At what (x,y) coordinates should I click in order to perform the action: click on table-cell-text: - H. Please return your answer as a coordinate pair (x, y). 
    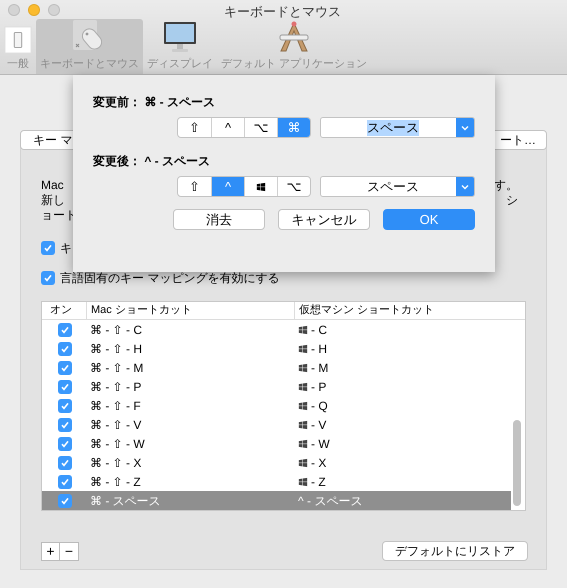
    Looking at the image, I should click on (319, 349).